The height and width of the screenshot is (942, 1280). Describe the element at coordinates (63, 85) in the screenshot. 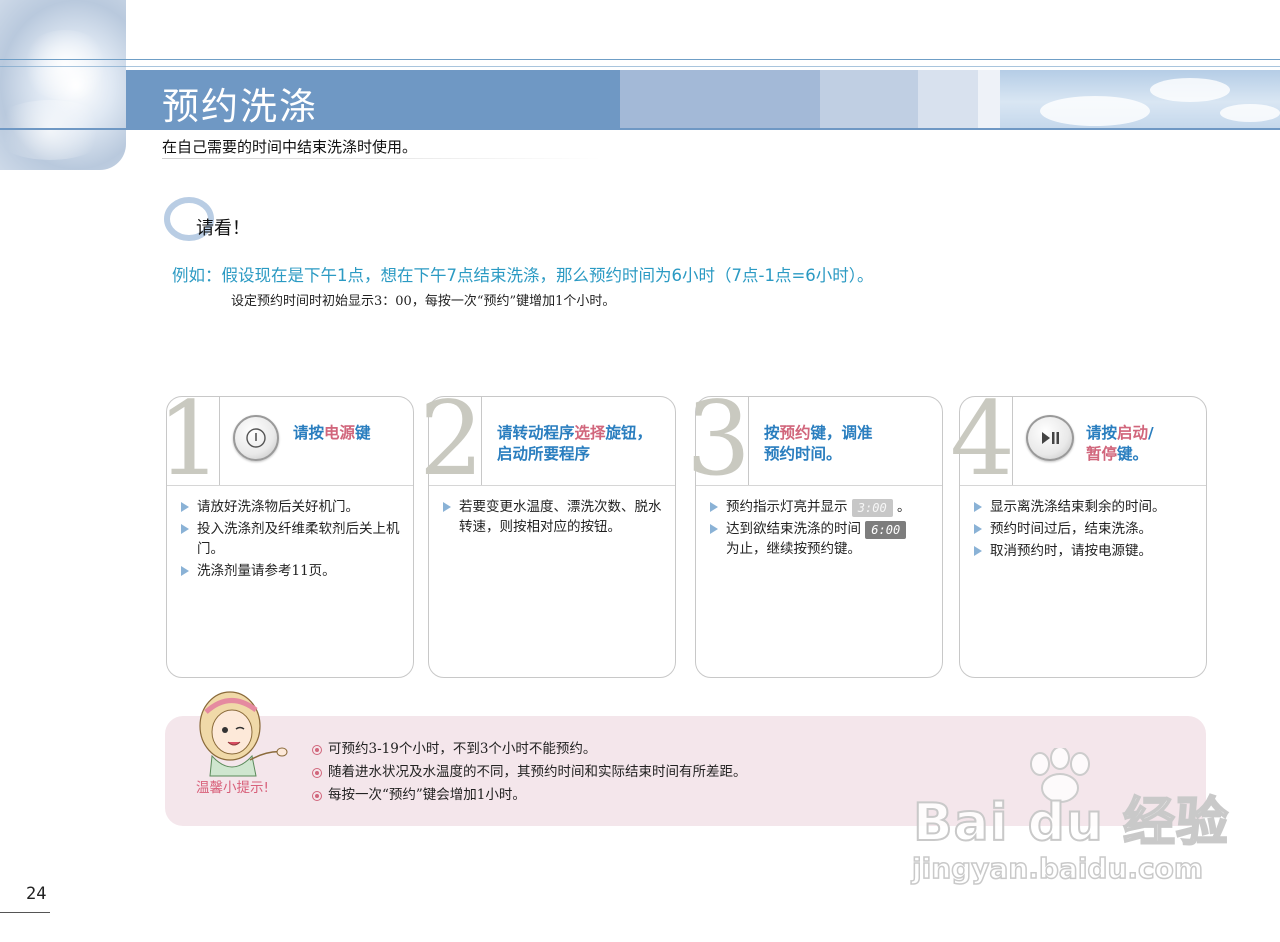

I see `corner-decoration` at that location.